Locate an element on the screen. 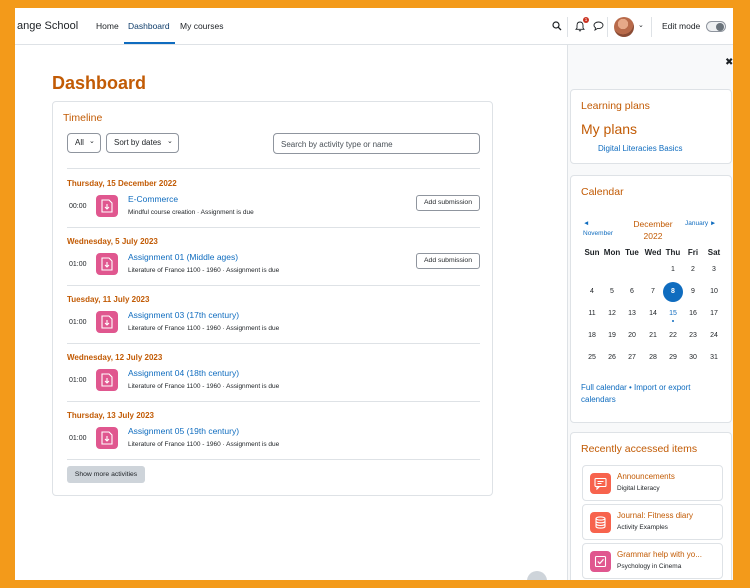 This screenshot has width=750, height=588. timeline-time: 00:00 is located at coordinates (78, 206).